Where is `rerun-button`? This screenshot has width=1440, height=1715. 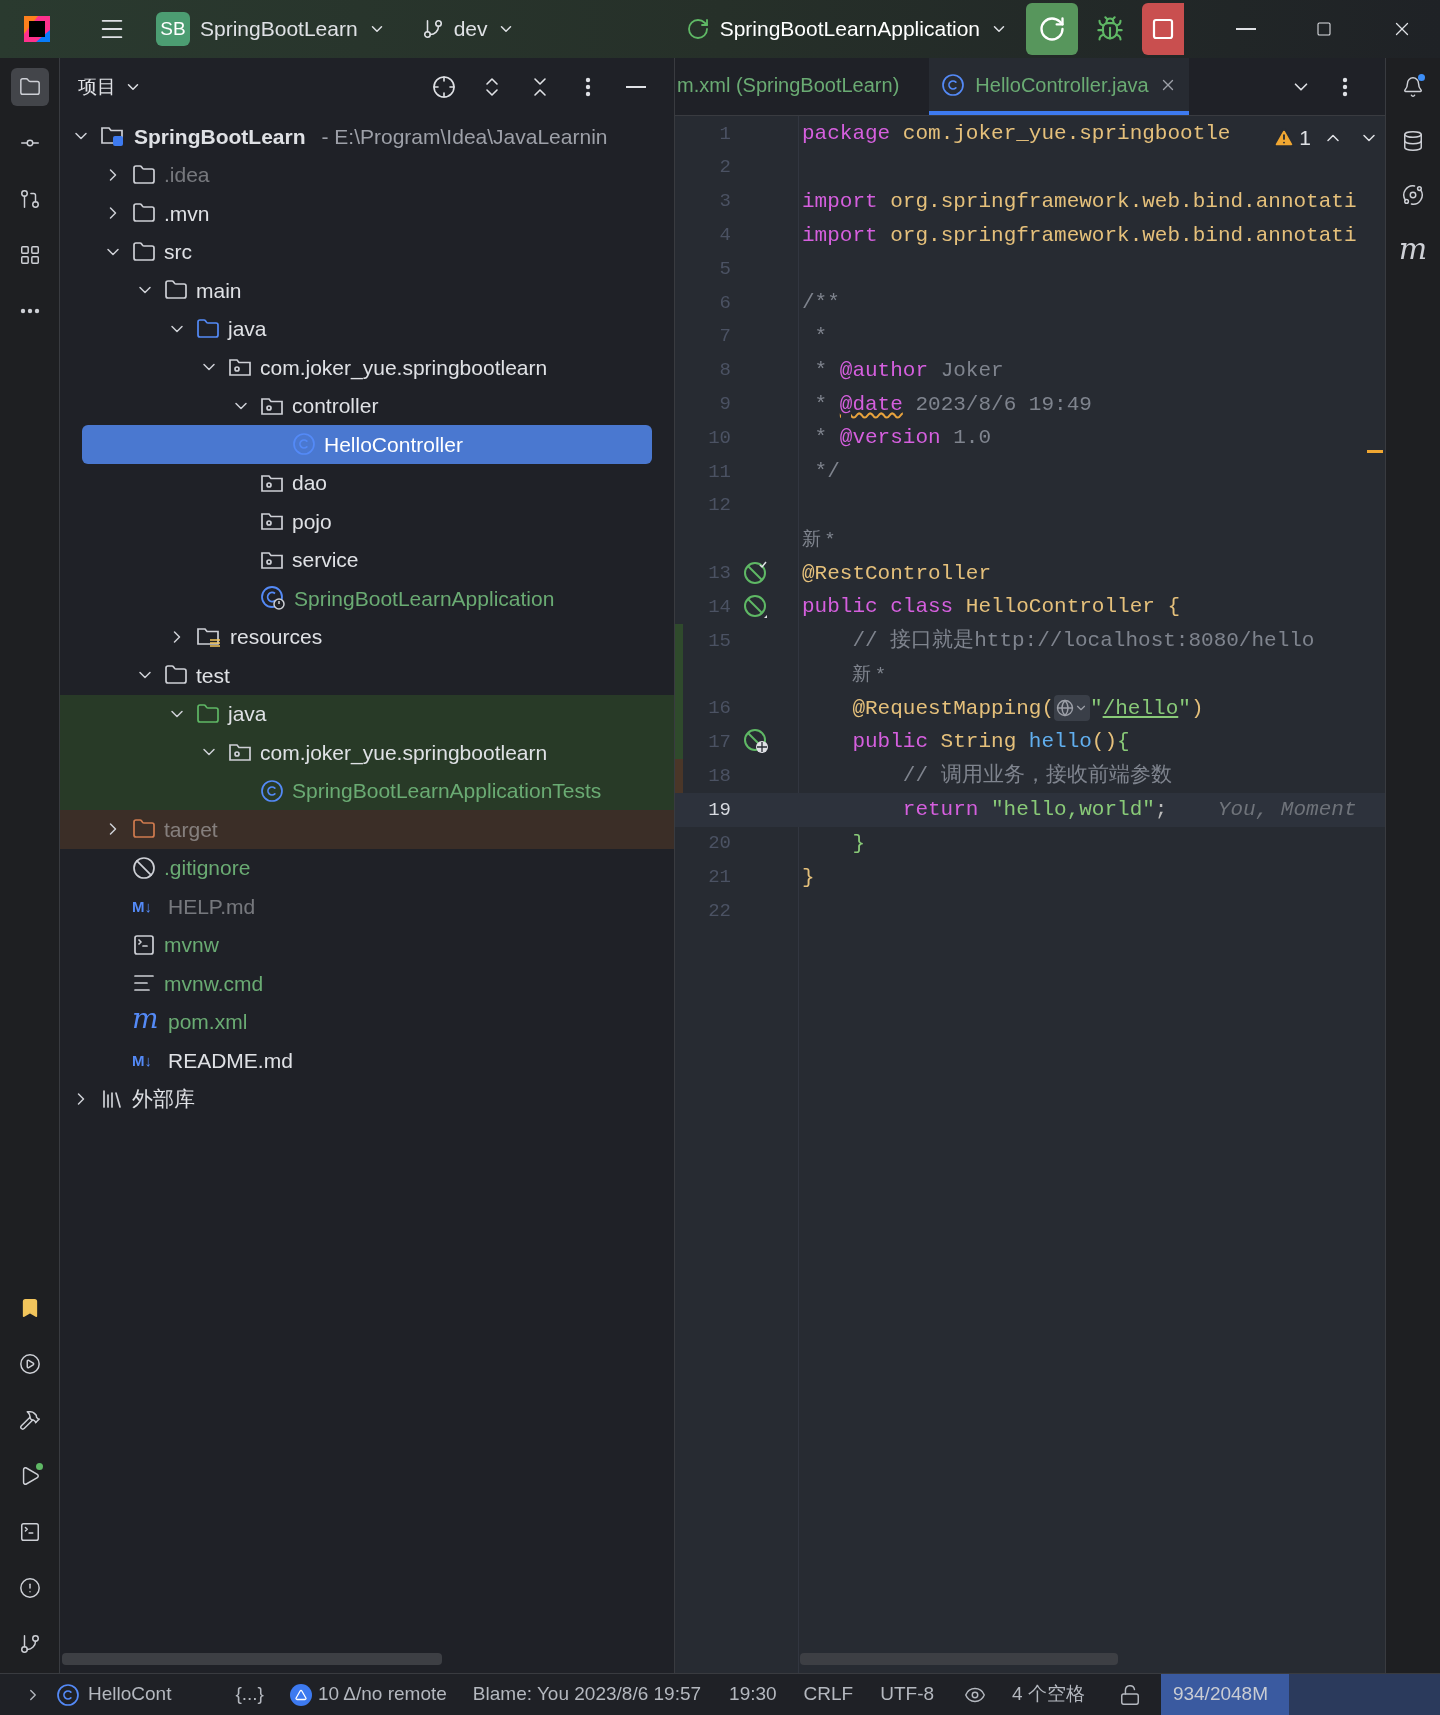 rerun-button is located at coordinates (1052, 29).